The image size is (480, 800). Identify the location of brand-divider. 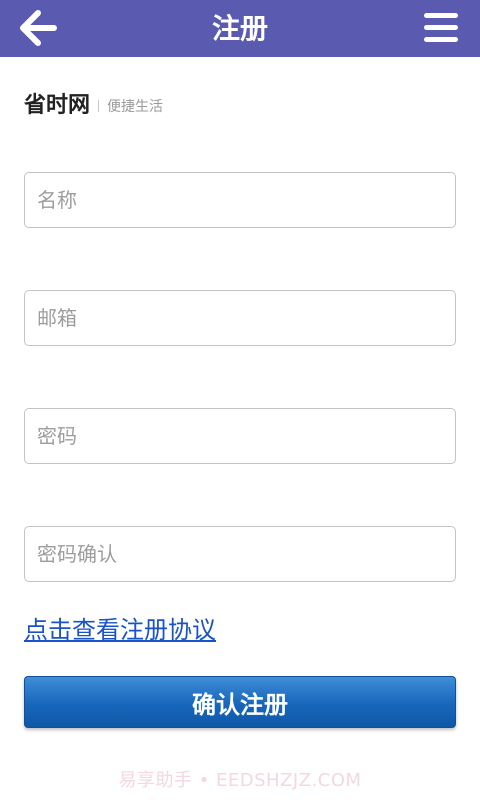
(99, 106).